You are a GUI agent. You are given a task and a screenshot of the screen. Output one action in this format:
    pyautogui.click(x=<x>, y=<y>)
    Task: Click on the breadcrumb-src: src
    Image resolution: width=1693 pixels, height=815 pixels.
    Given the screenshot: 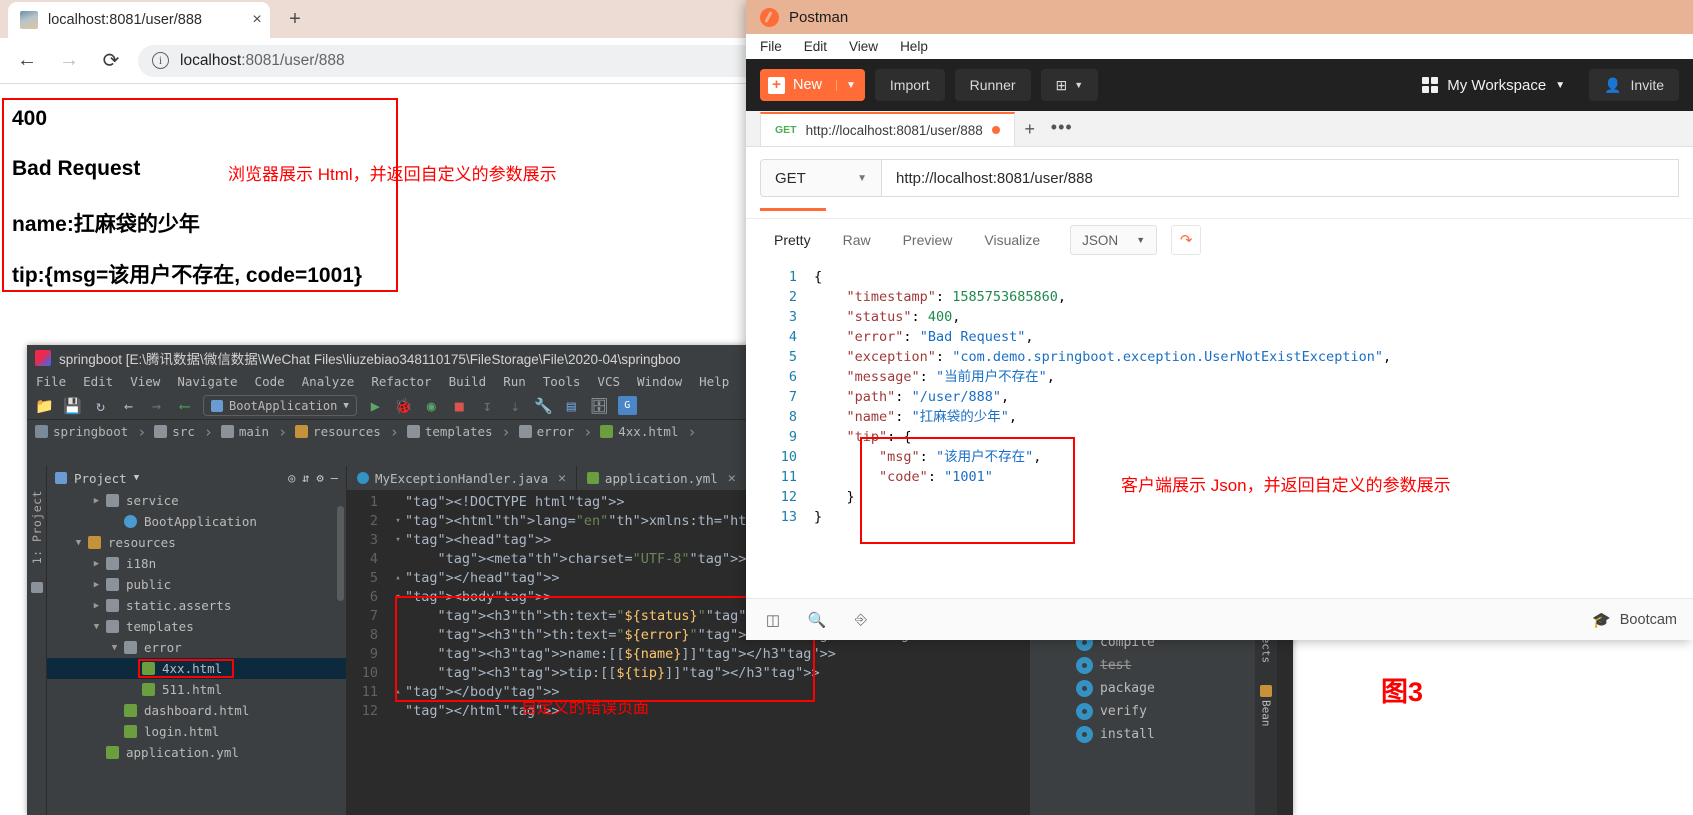 What is the action you would take?
    pyautogui.click(x=186, y=432)
    